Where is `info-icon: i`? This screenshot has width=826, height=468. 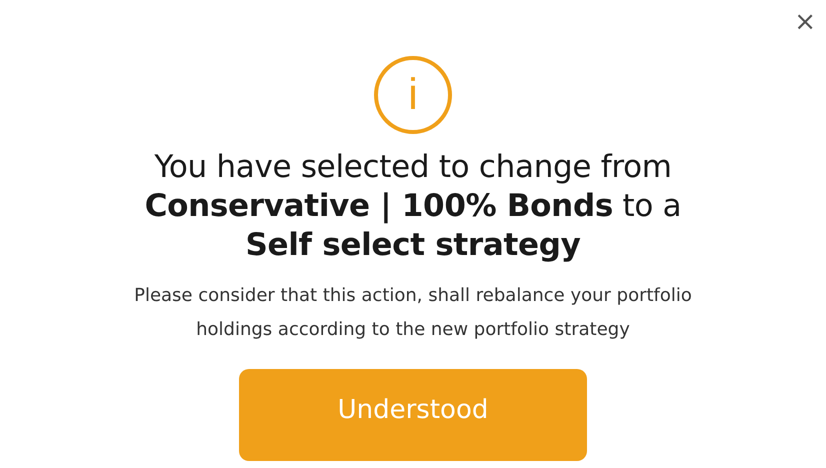 info-icon: i is located at coordinates (413, 95).